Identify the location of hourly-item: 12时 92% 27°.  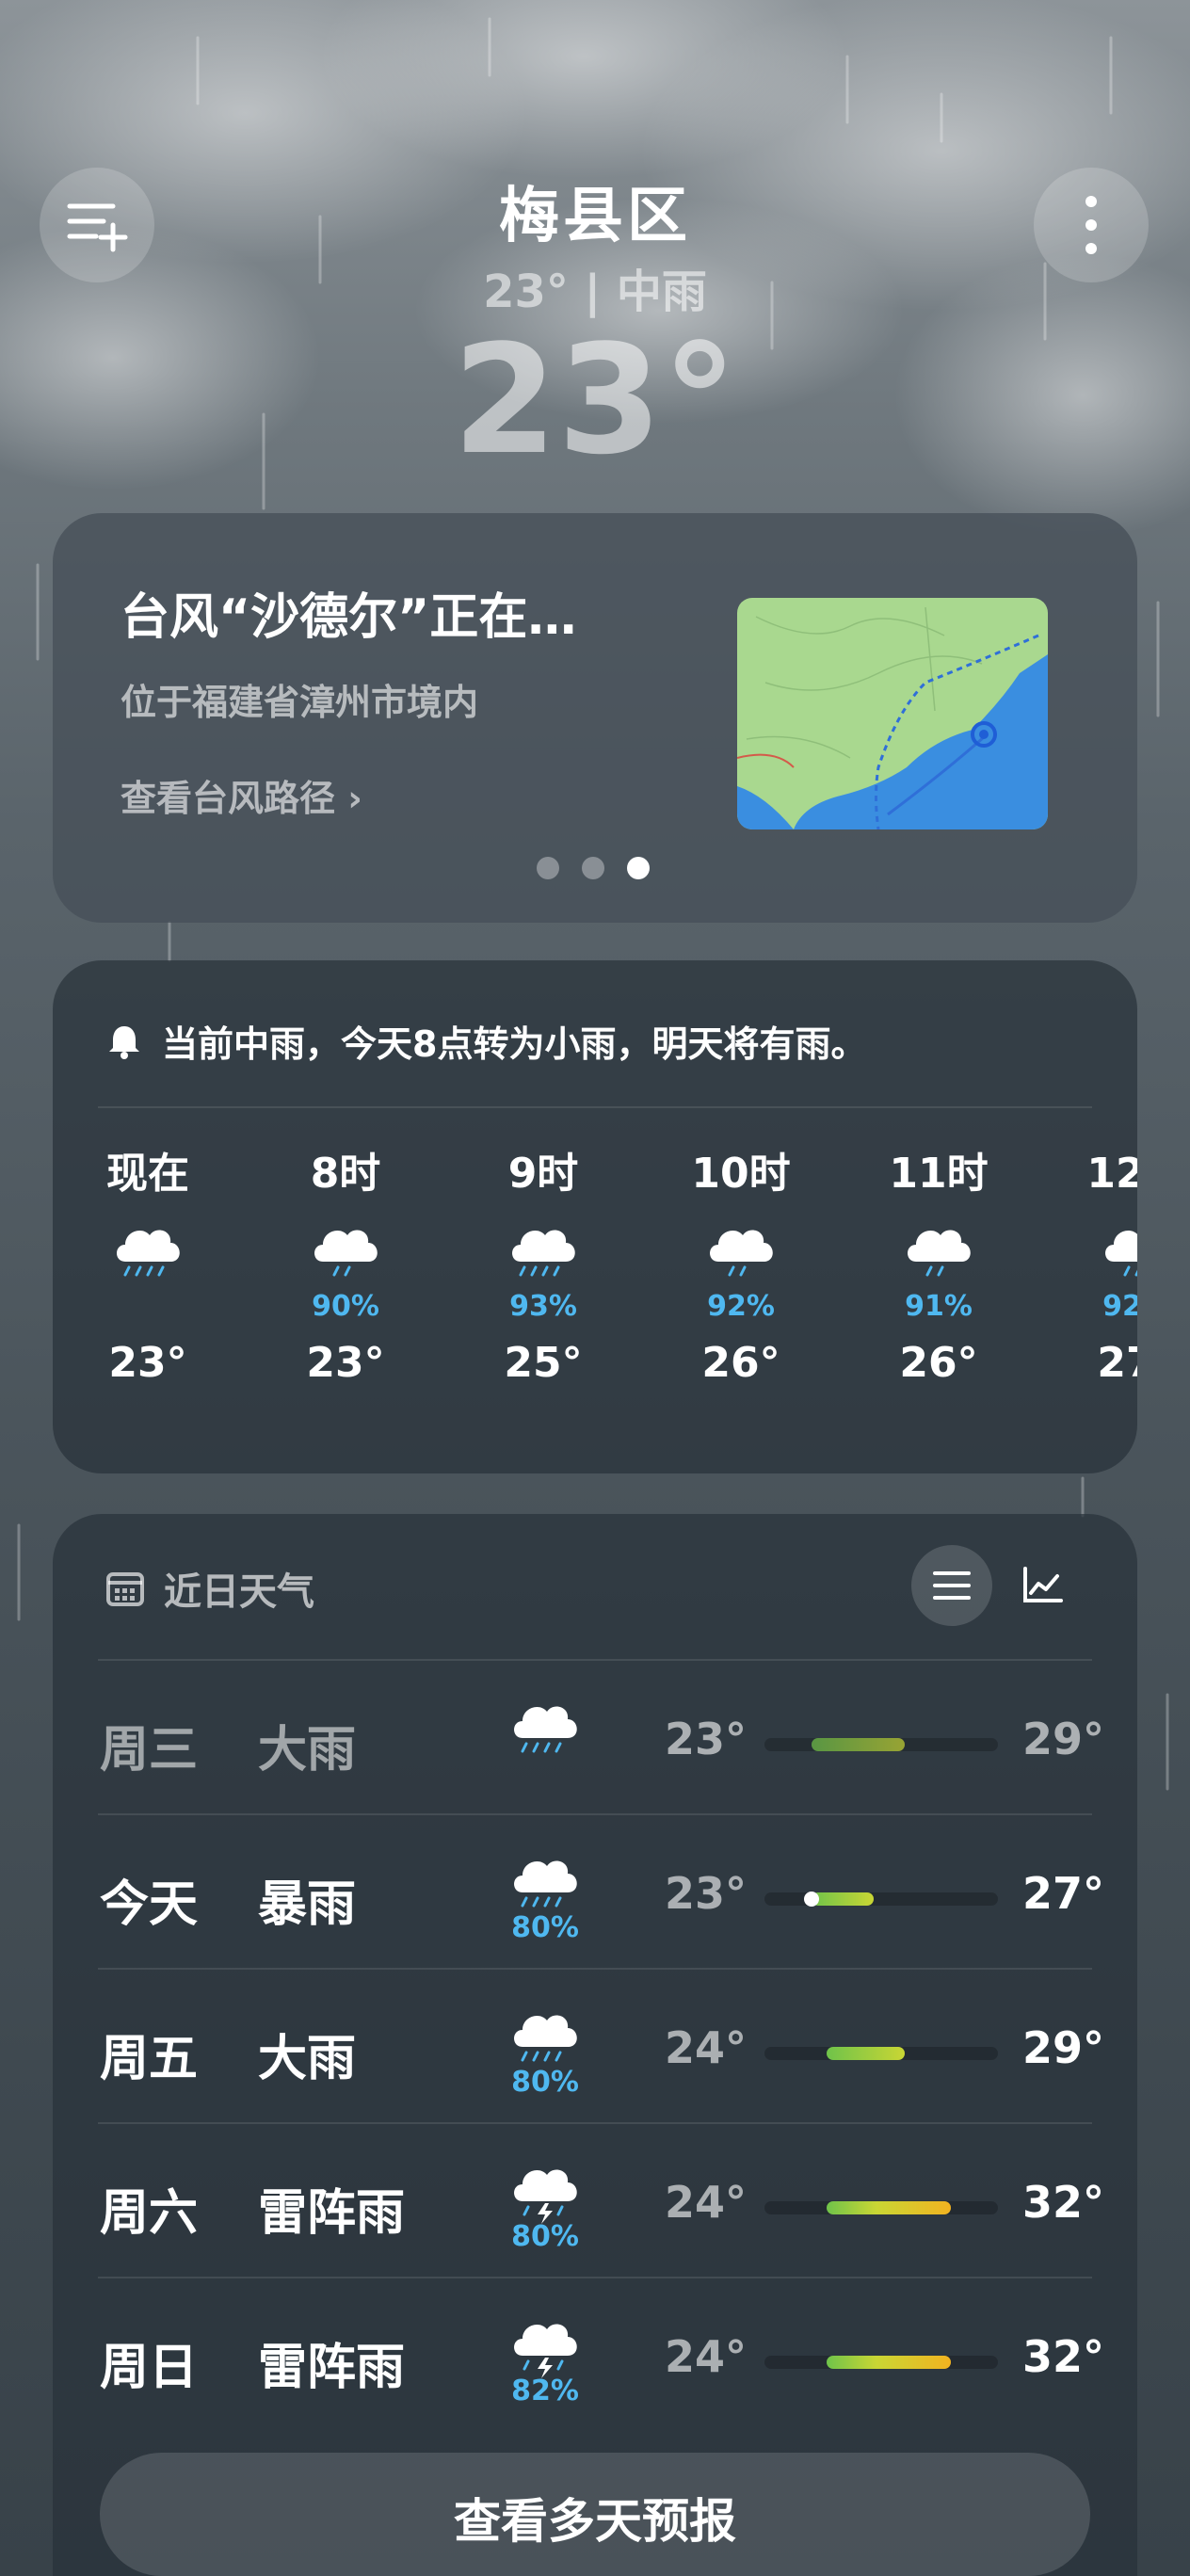
(1108, 1263).